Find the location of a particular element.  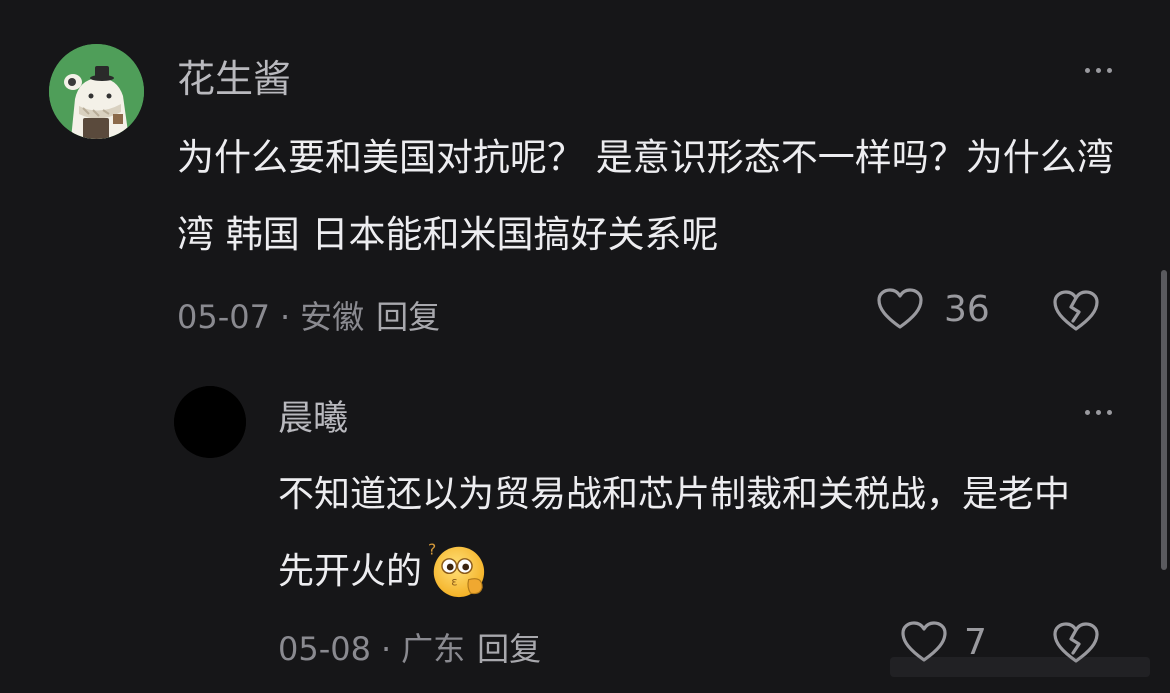

comment-location: 广东 is located at coordinates (433, 649).